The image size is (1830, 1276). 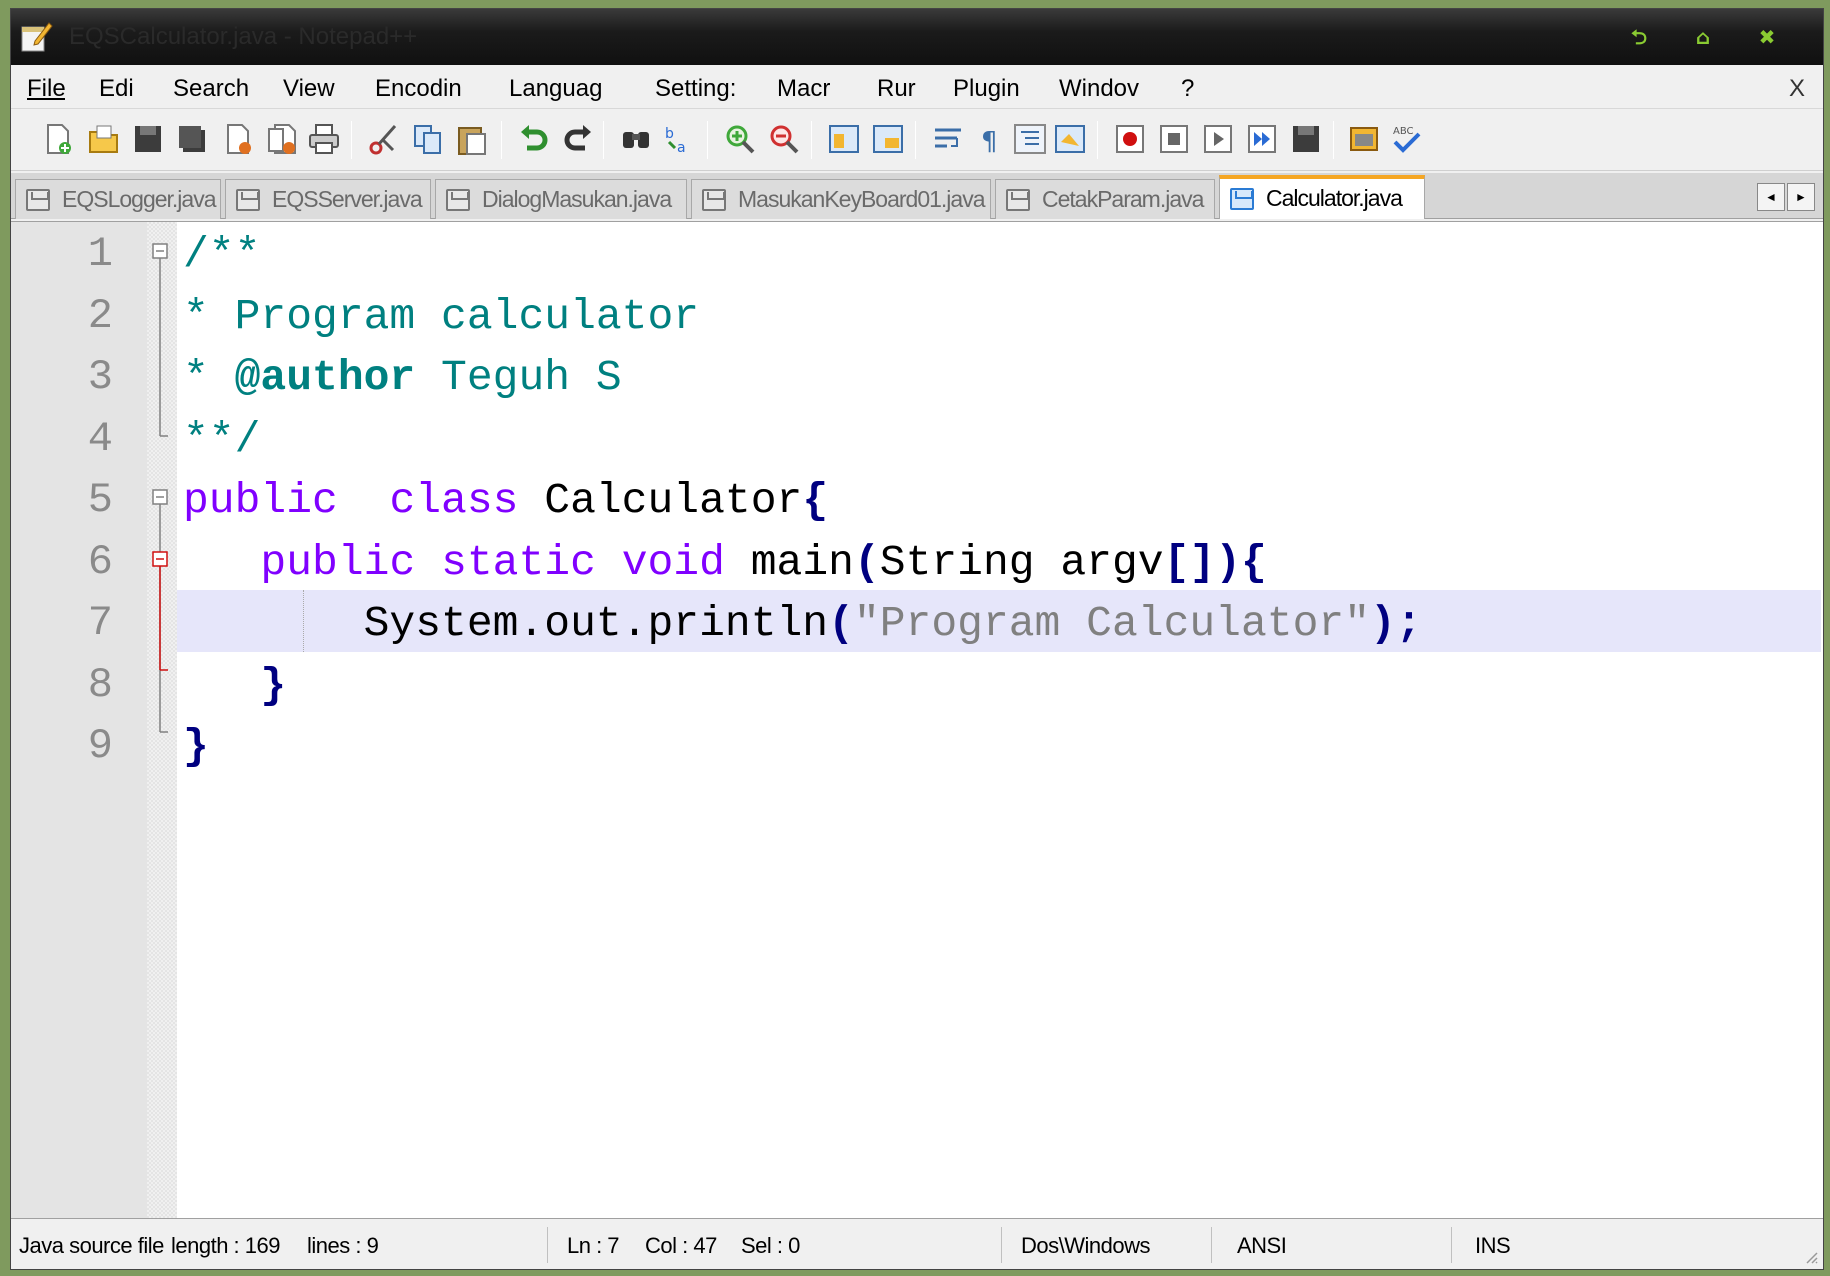 I want to click on status-lines: lines : 9, so click(x=343, y=1245).